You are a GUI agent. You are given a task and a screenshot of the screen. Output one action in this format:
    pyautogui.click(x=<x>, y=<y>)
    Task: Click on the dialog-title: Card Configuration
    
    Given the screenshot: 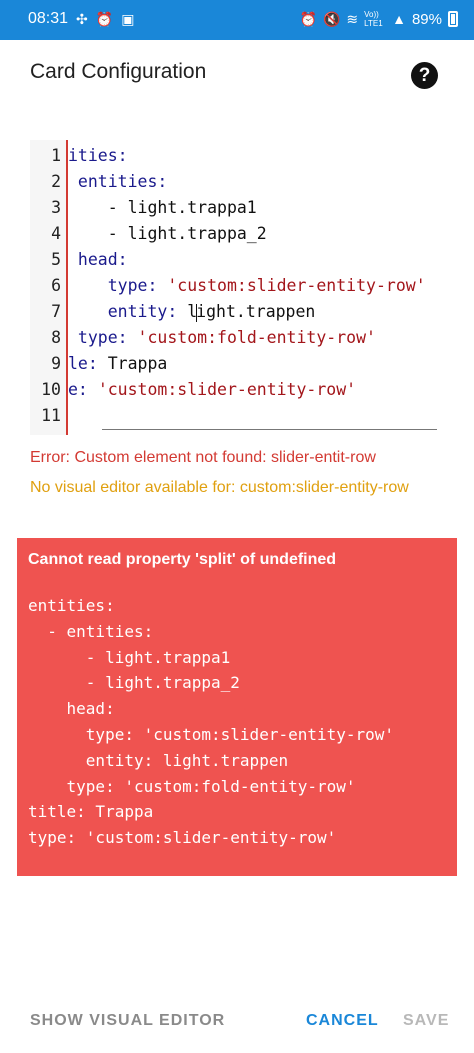 What is the action you would take?
    pyautogui.click(x=118, y=71)
    